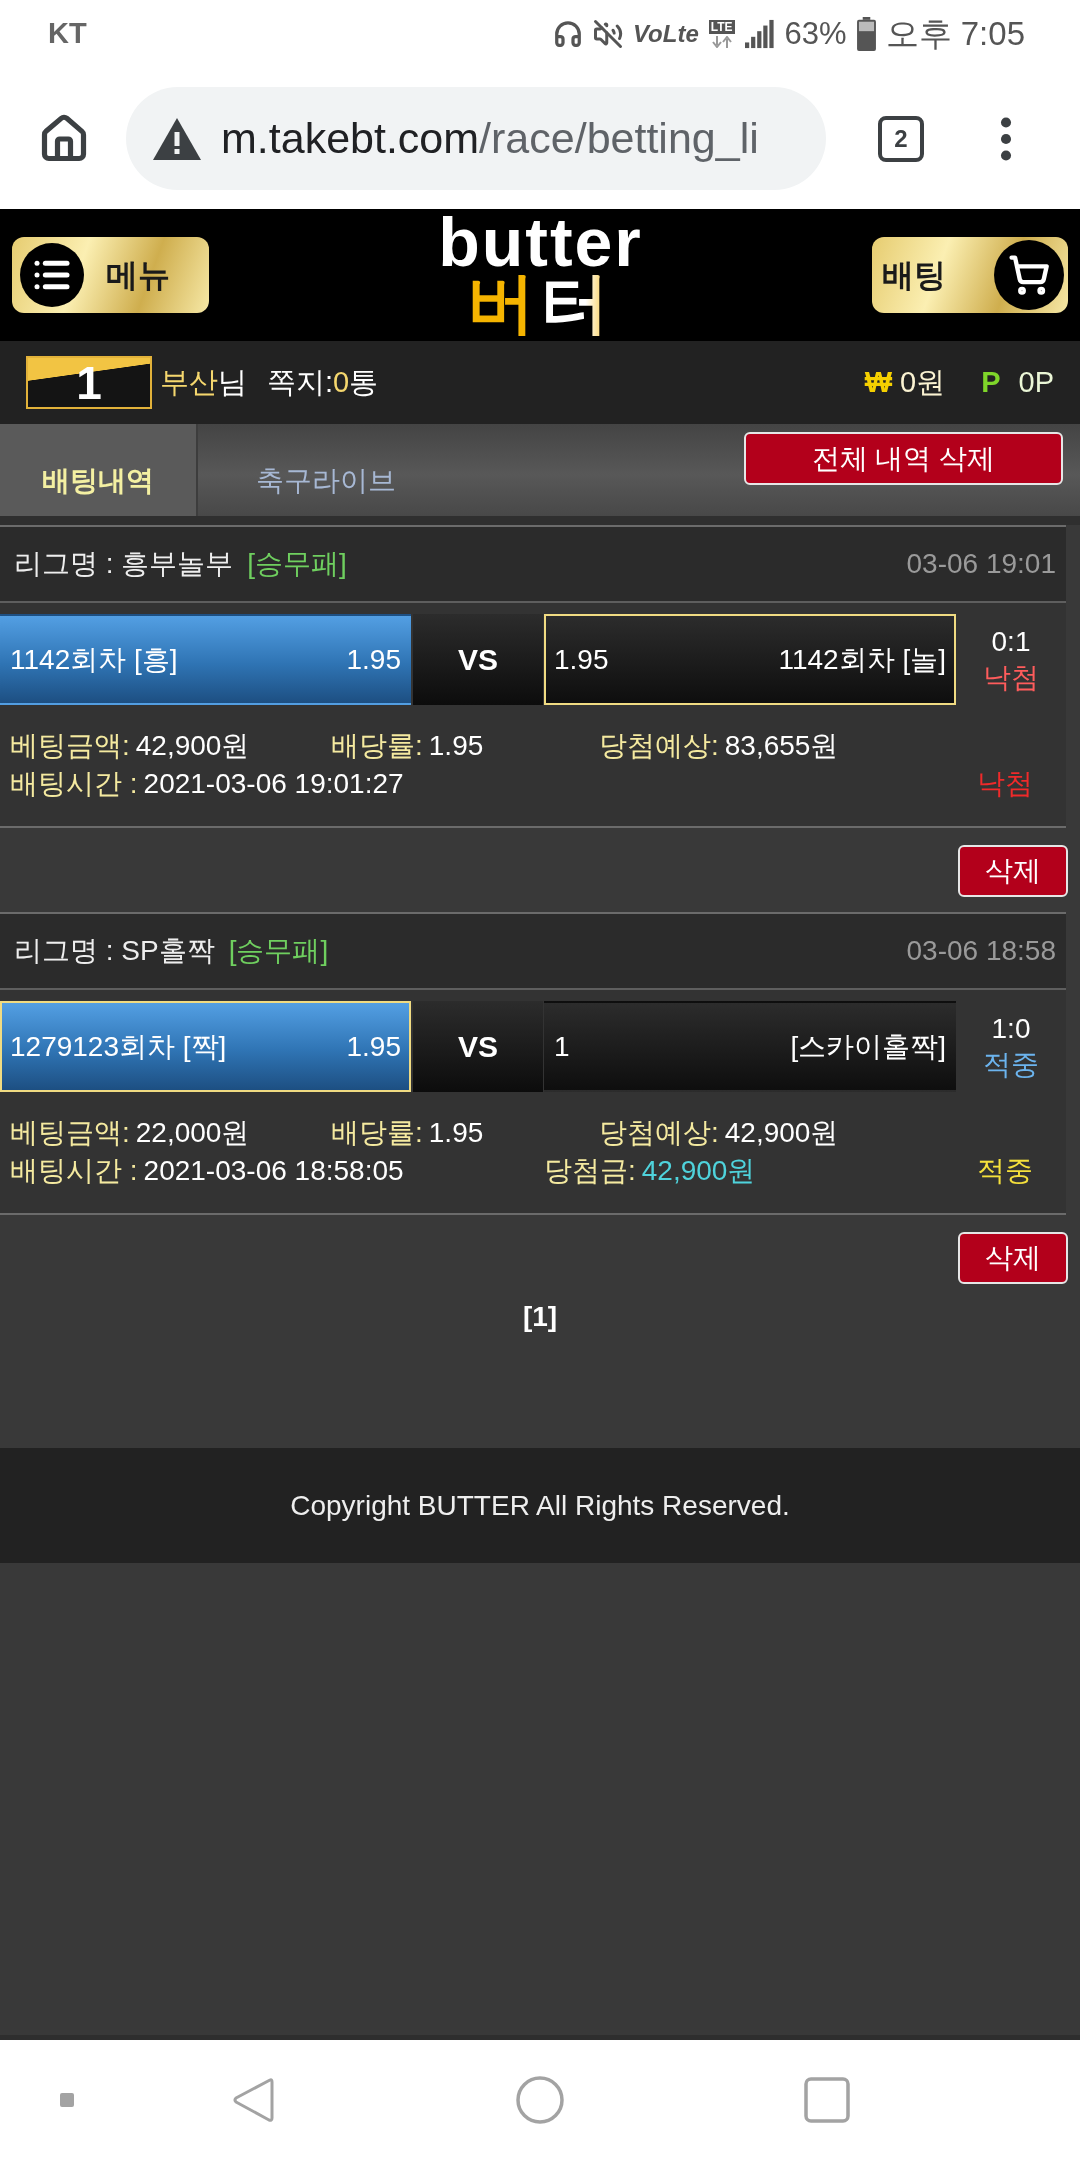 This screenshot has height=2160, width=1080. Describe the element at coordinates (540, 242) in the screenshot. I see `logo-text: butter` at that location.